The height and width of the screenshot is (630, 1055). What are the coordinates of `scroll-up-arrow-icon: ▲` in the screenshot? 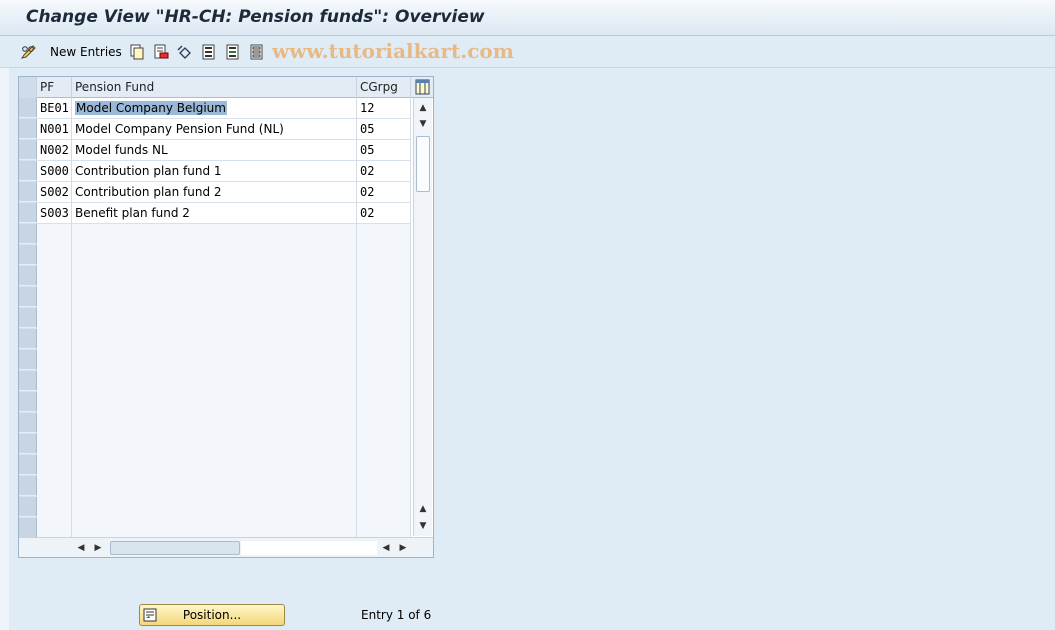 It's located at (423, 108).